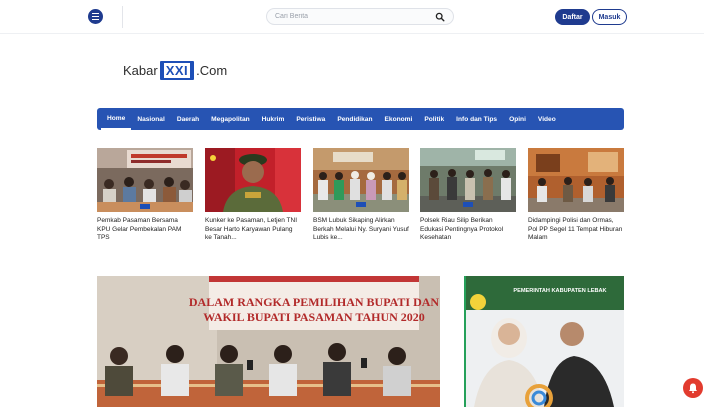 This screenshot has height=407, width=704. Describe the element at coordinates (140, 70) in the screenshot. I see `logo-prefix: Kabar` at that location.